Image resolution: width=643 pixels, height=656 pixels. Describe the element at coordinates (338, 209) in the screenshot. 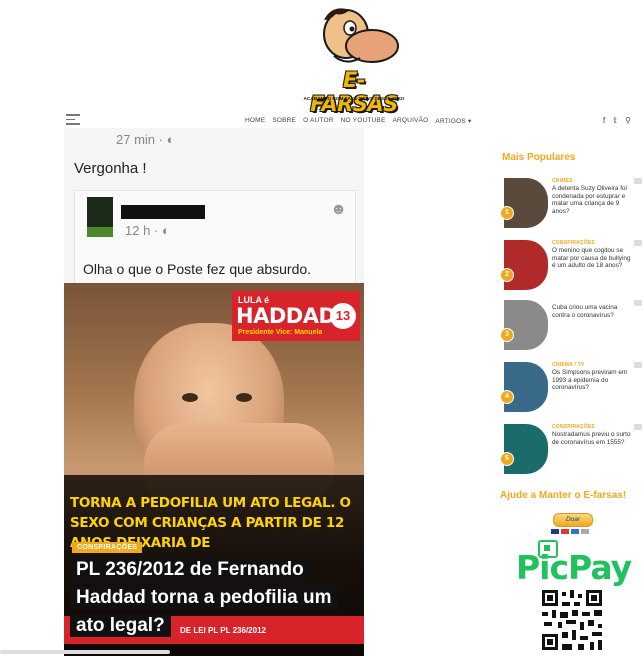

I see `add-friend-icon: ☻` at that location.